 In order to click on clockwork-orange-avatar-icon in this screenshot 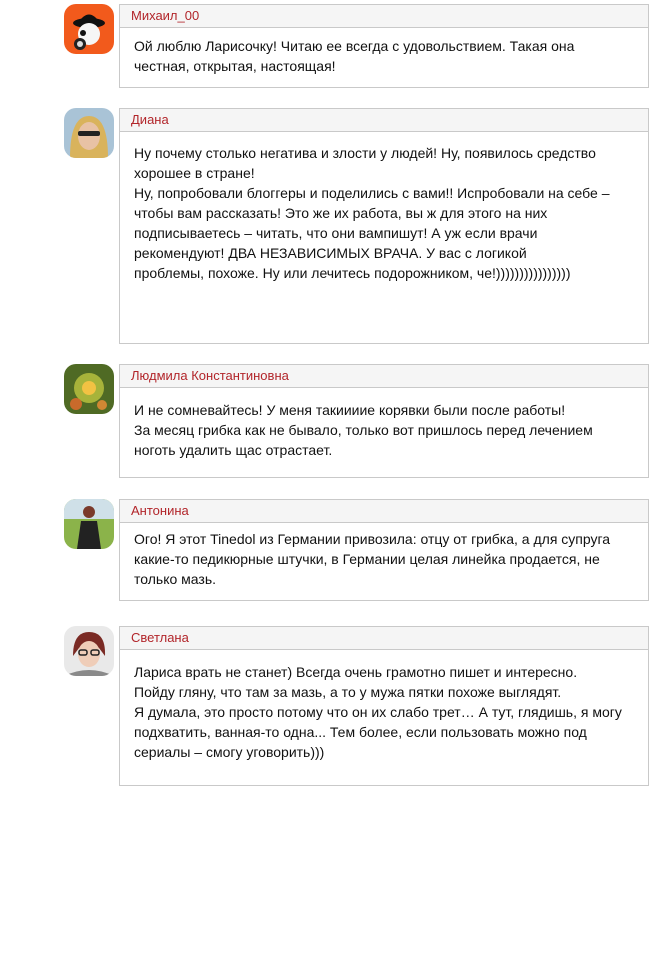, I will do `click(89, 29)`.